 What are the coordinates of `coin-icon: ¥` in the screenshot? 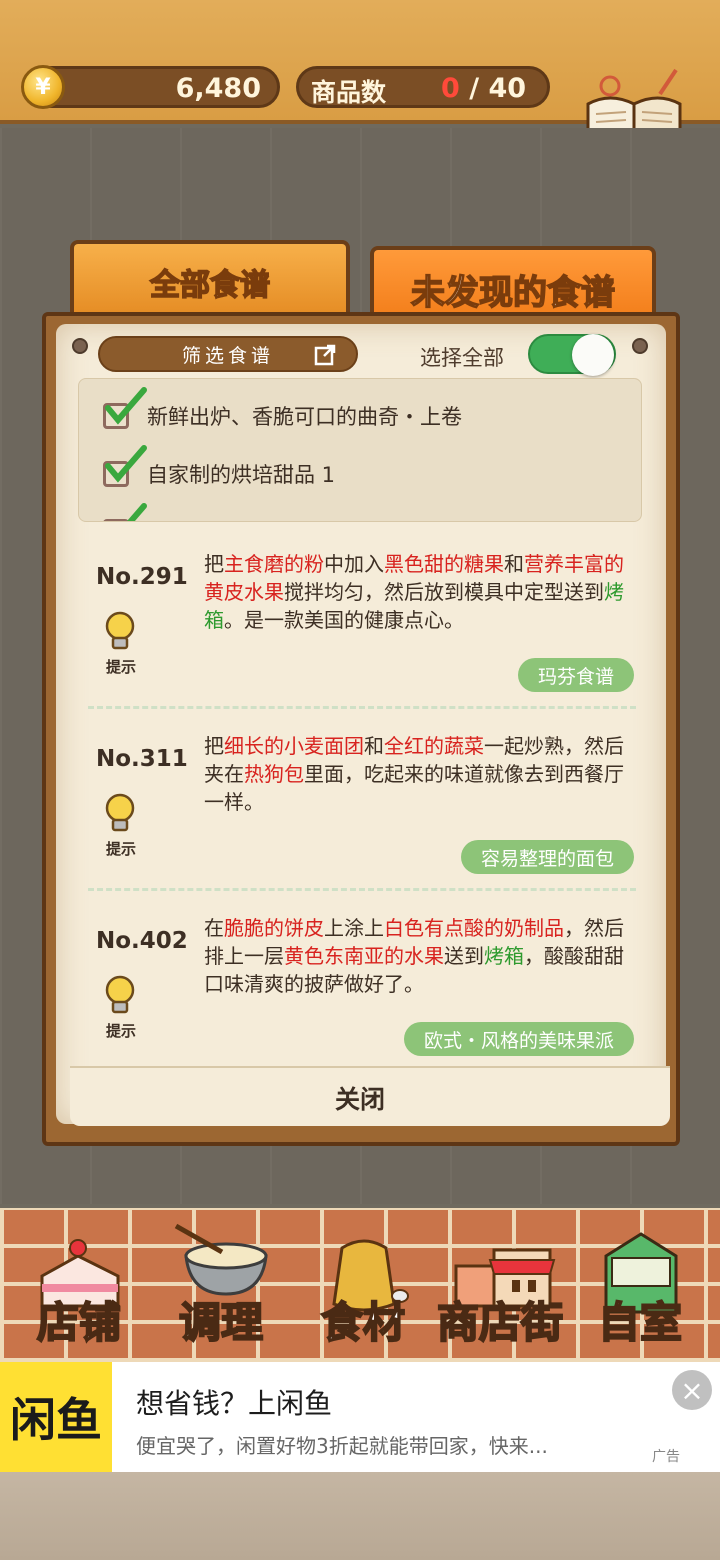 It's located at (43, 87).